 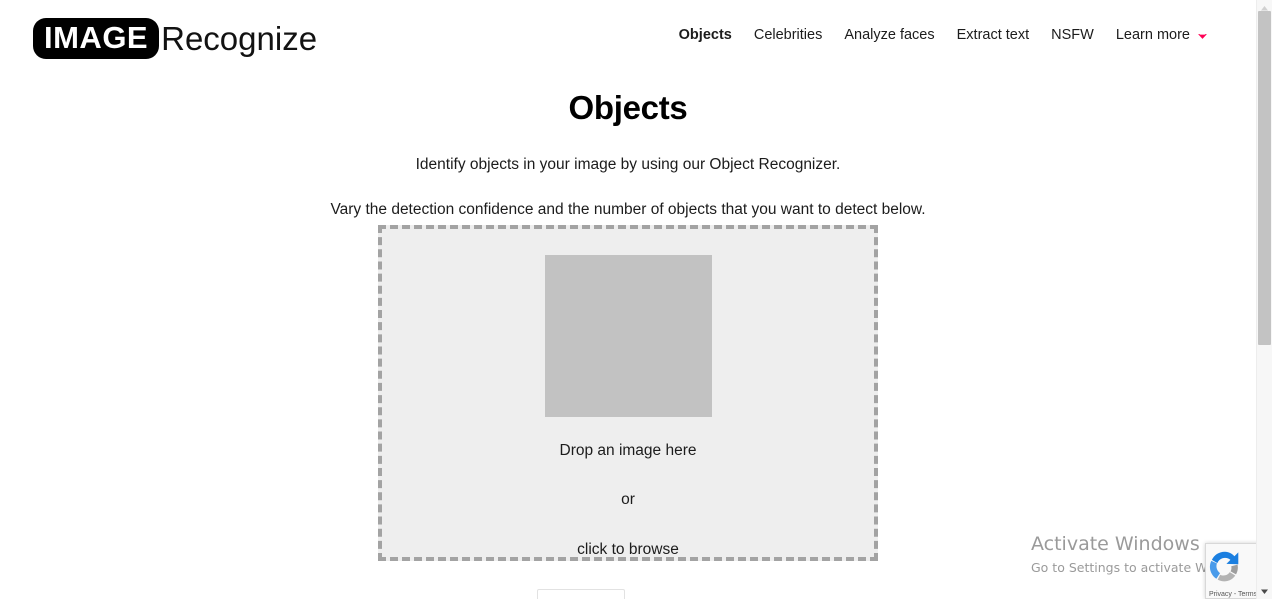 I want to click on recaptcha-badge: Privacy - Terms, so click(x=1230, y=571).